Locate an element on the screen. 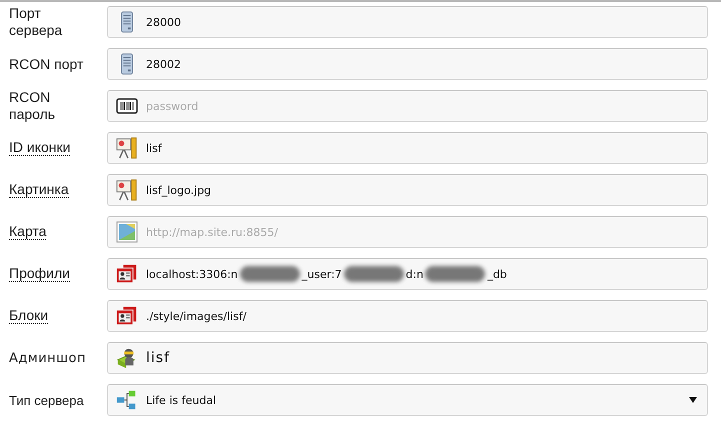 The height and width of the screenshot is (431, 721). field-label: Профили is located at coordinates (39, 274).